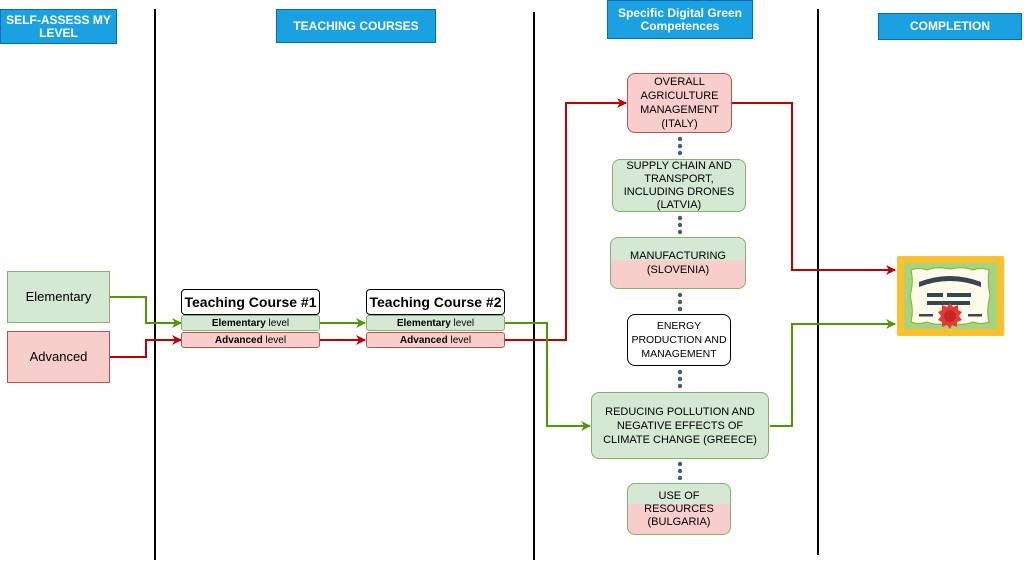 Image resolution: width=1024 pixels, height=562 pixels. Describe the element at coordinates (566, 219) in the screenshot. I see `arrow-course2-advanced-to-italy` at that location.